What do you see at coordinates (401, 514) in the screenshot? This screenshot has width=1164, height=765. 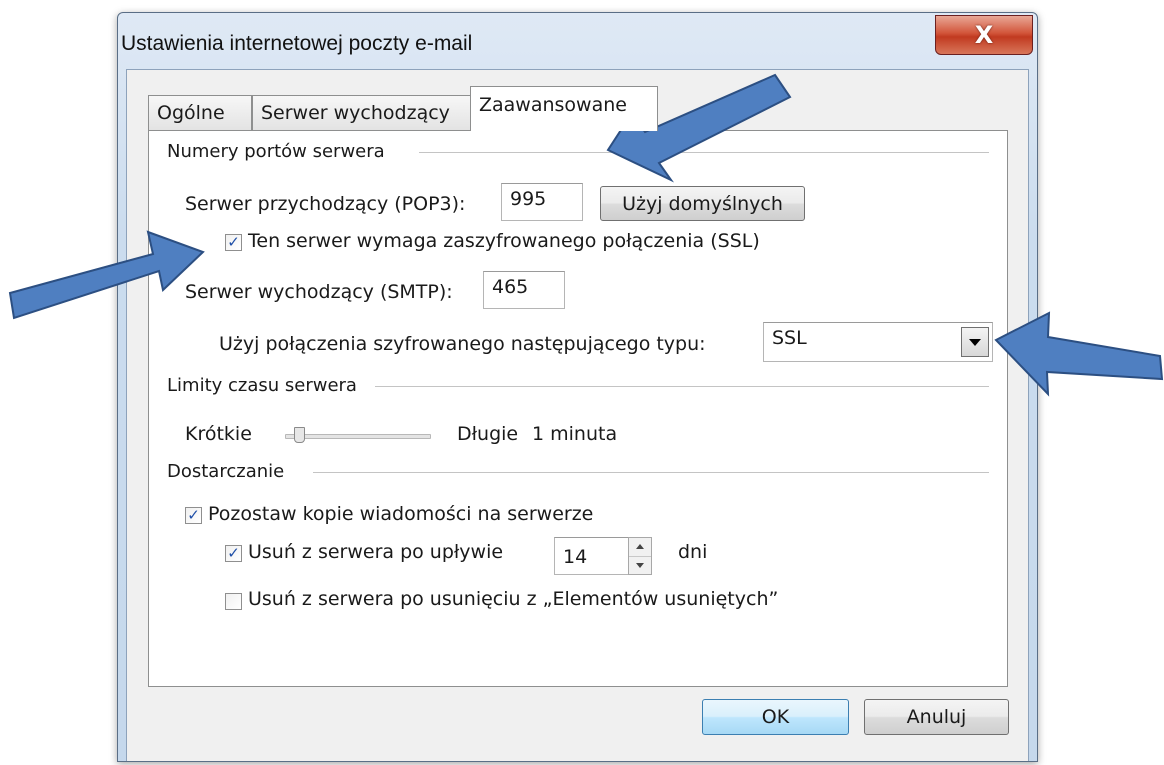 I see `leave-copy-label: Pozostaw kopie wiadomości na serwerze` at bounding box center [401, 514].